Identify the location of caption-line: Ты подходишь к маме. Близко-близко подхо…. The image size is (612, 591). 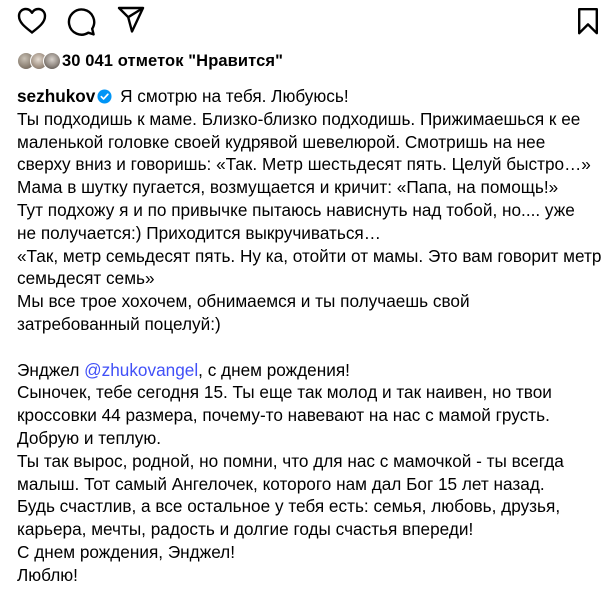
(299, 118).